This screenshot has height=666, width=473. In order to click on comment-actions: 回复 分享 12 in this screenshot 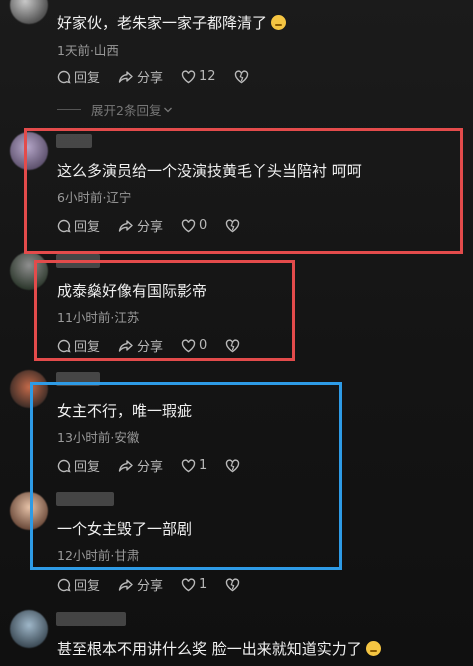, I will do `click(163, 76)`.